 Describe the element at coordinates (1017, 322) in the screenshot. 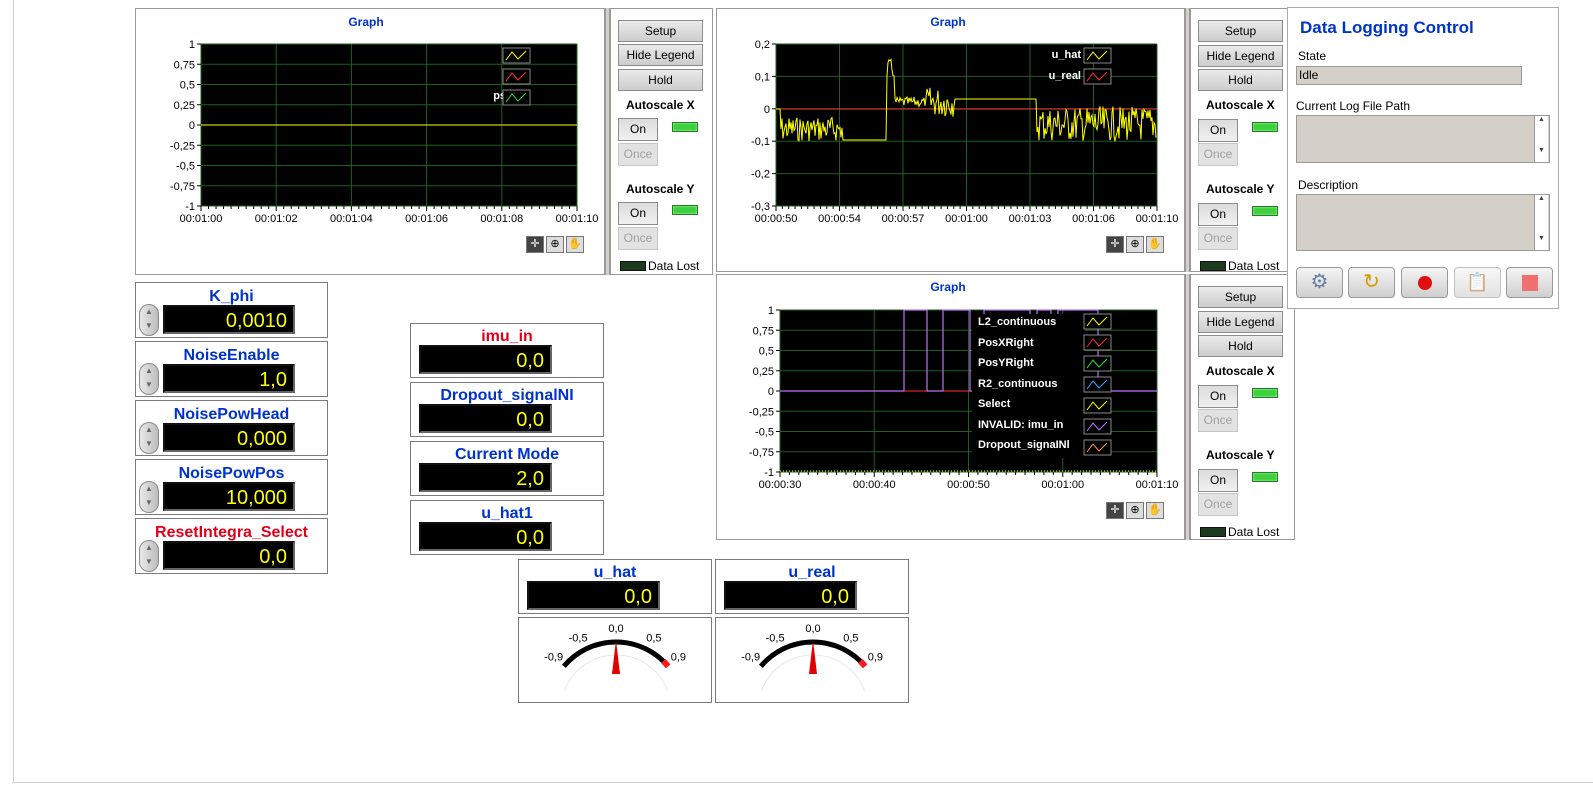

I see `legend-l2-continuous: L2_continuous` at that location.